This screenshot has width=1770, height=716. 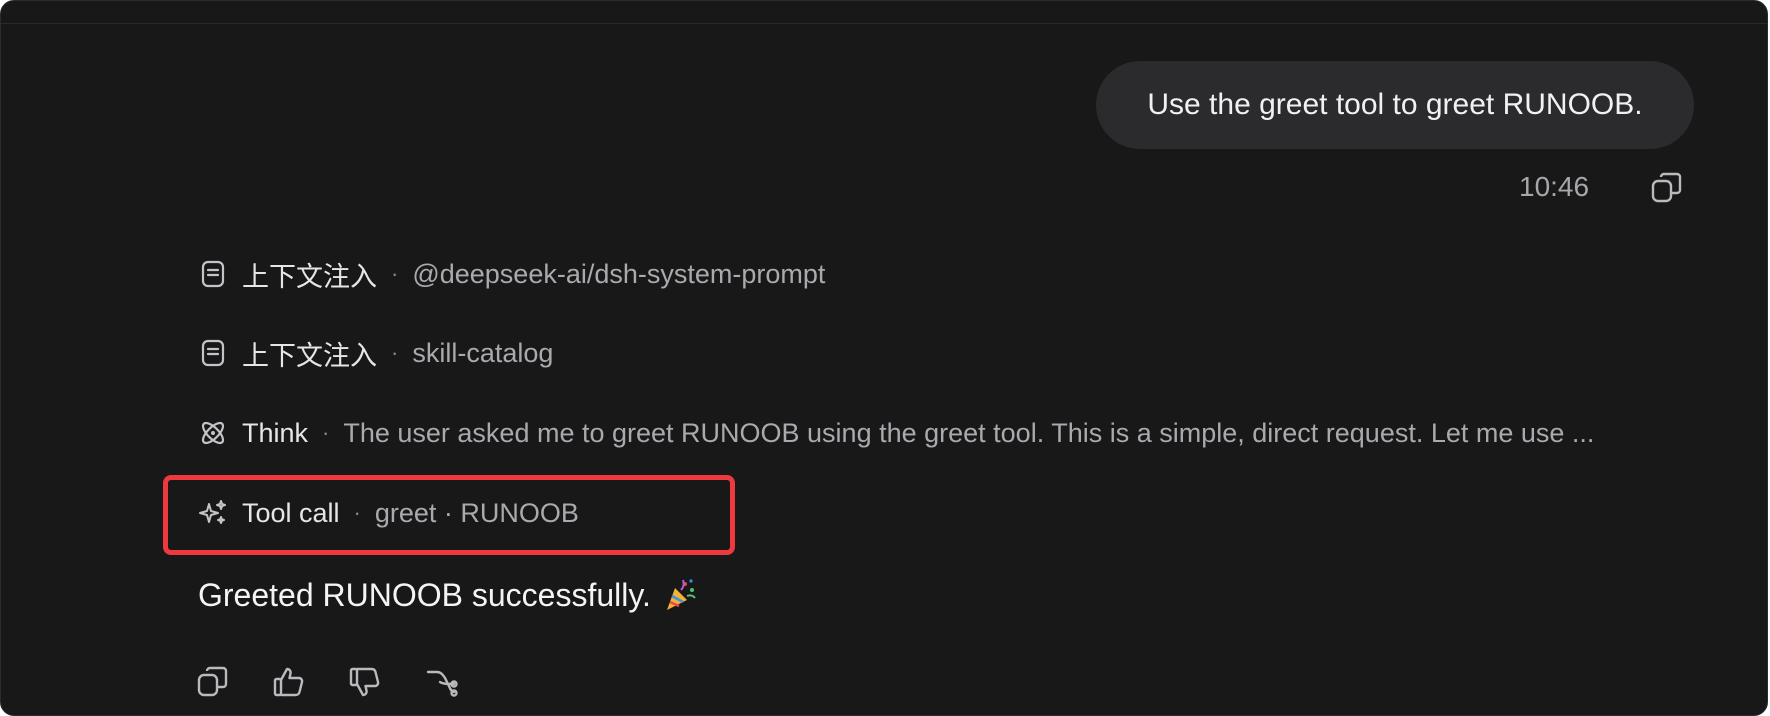 I want to click on thumbs-up-icon, so click(x=289, y=682).